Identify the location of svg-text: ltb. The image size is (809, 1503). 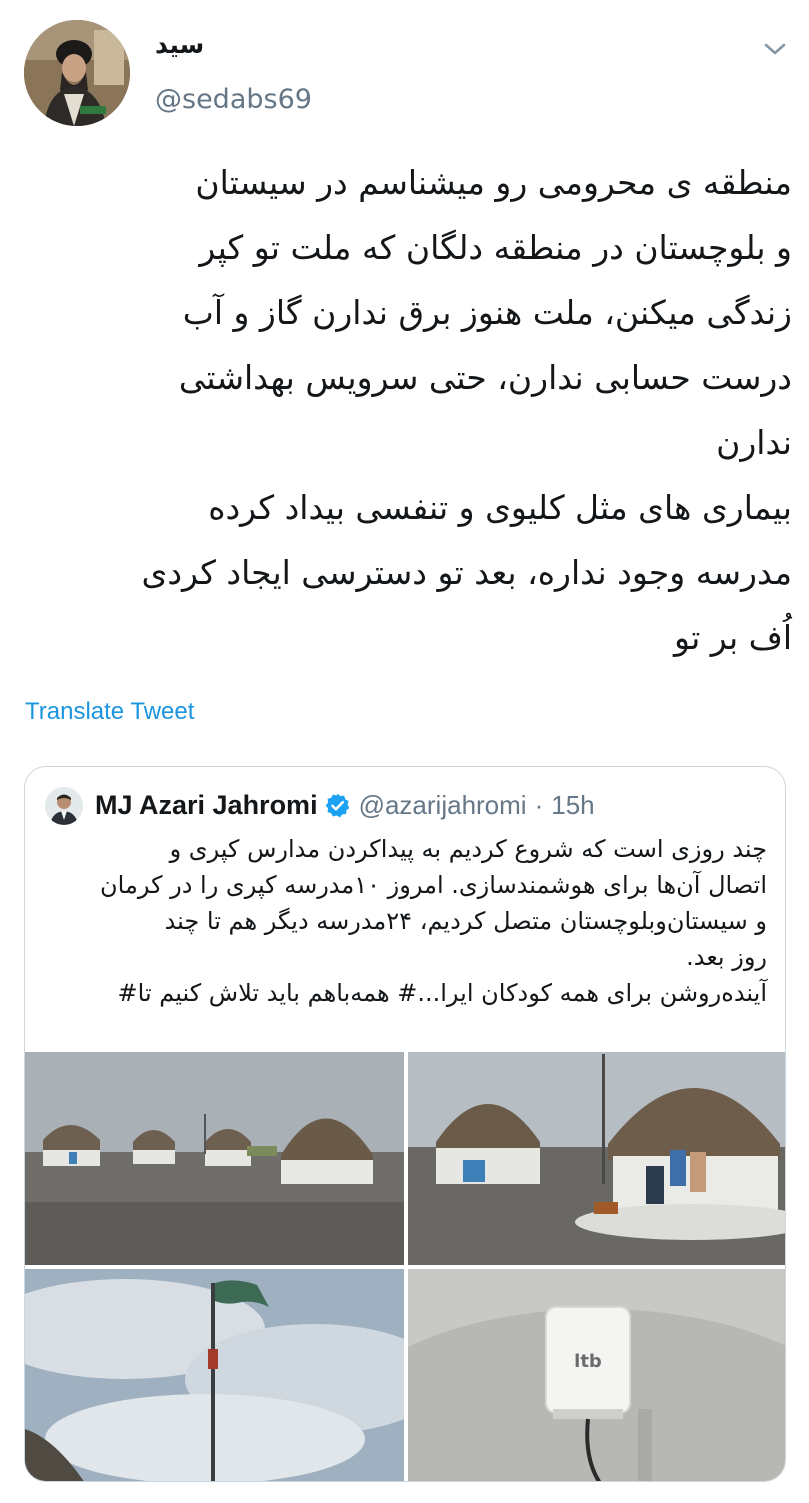
(588, 1361).